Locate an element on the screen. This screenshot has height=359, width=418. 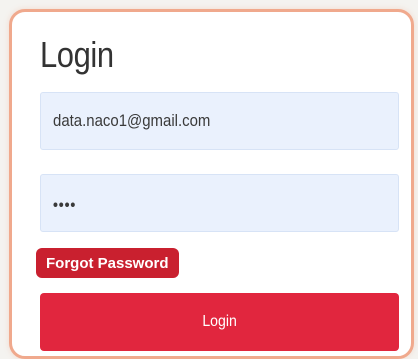
password-field-value: •••• is located at coordinates (65, 205).